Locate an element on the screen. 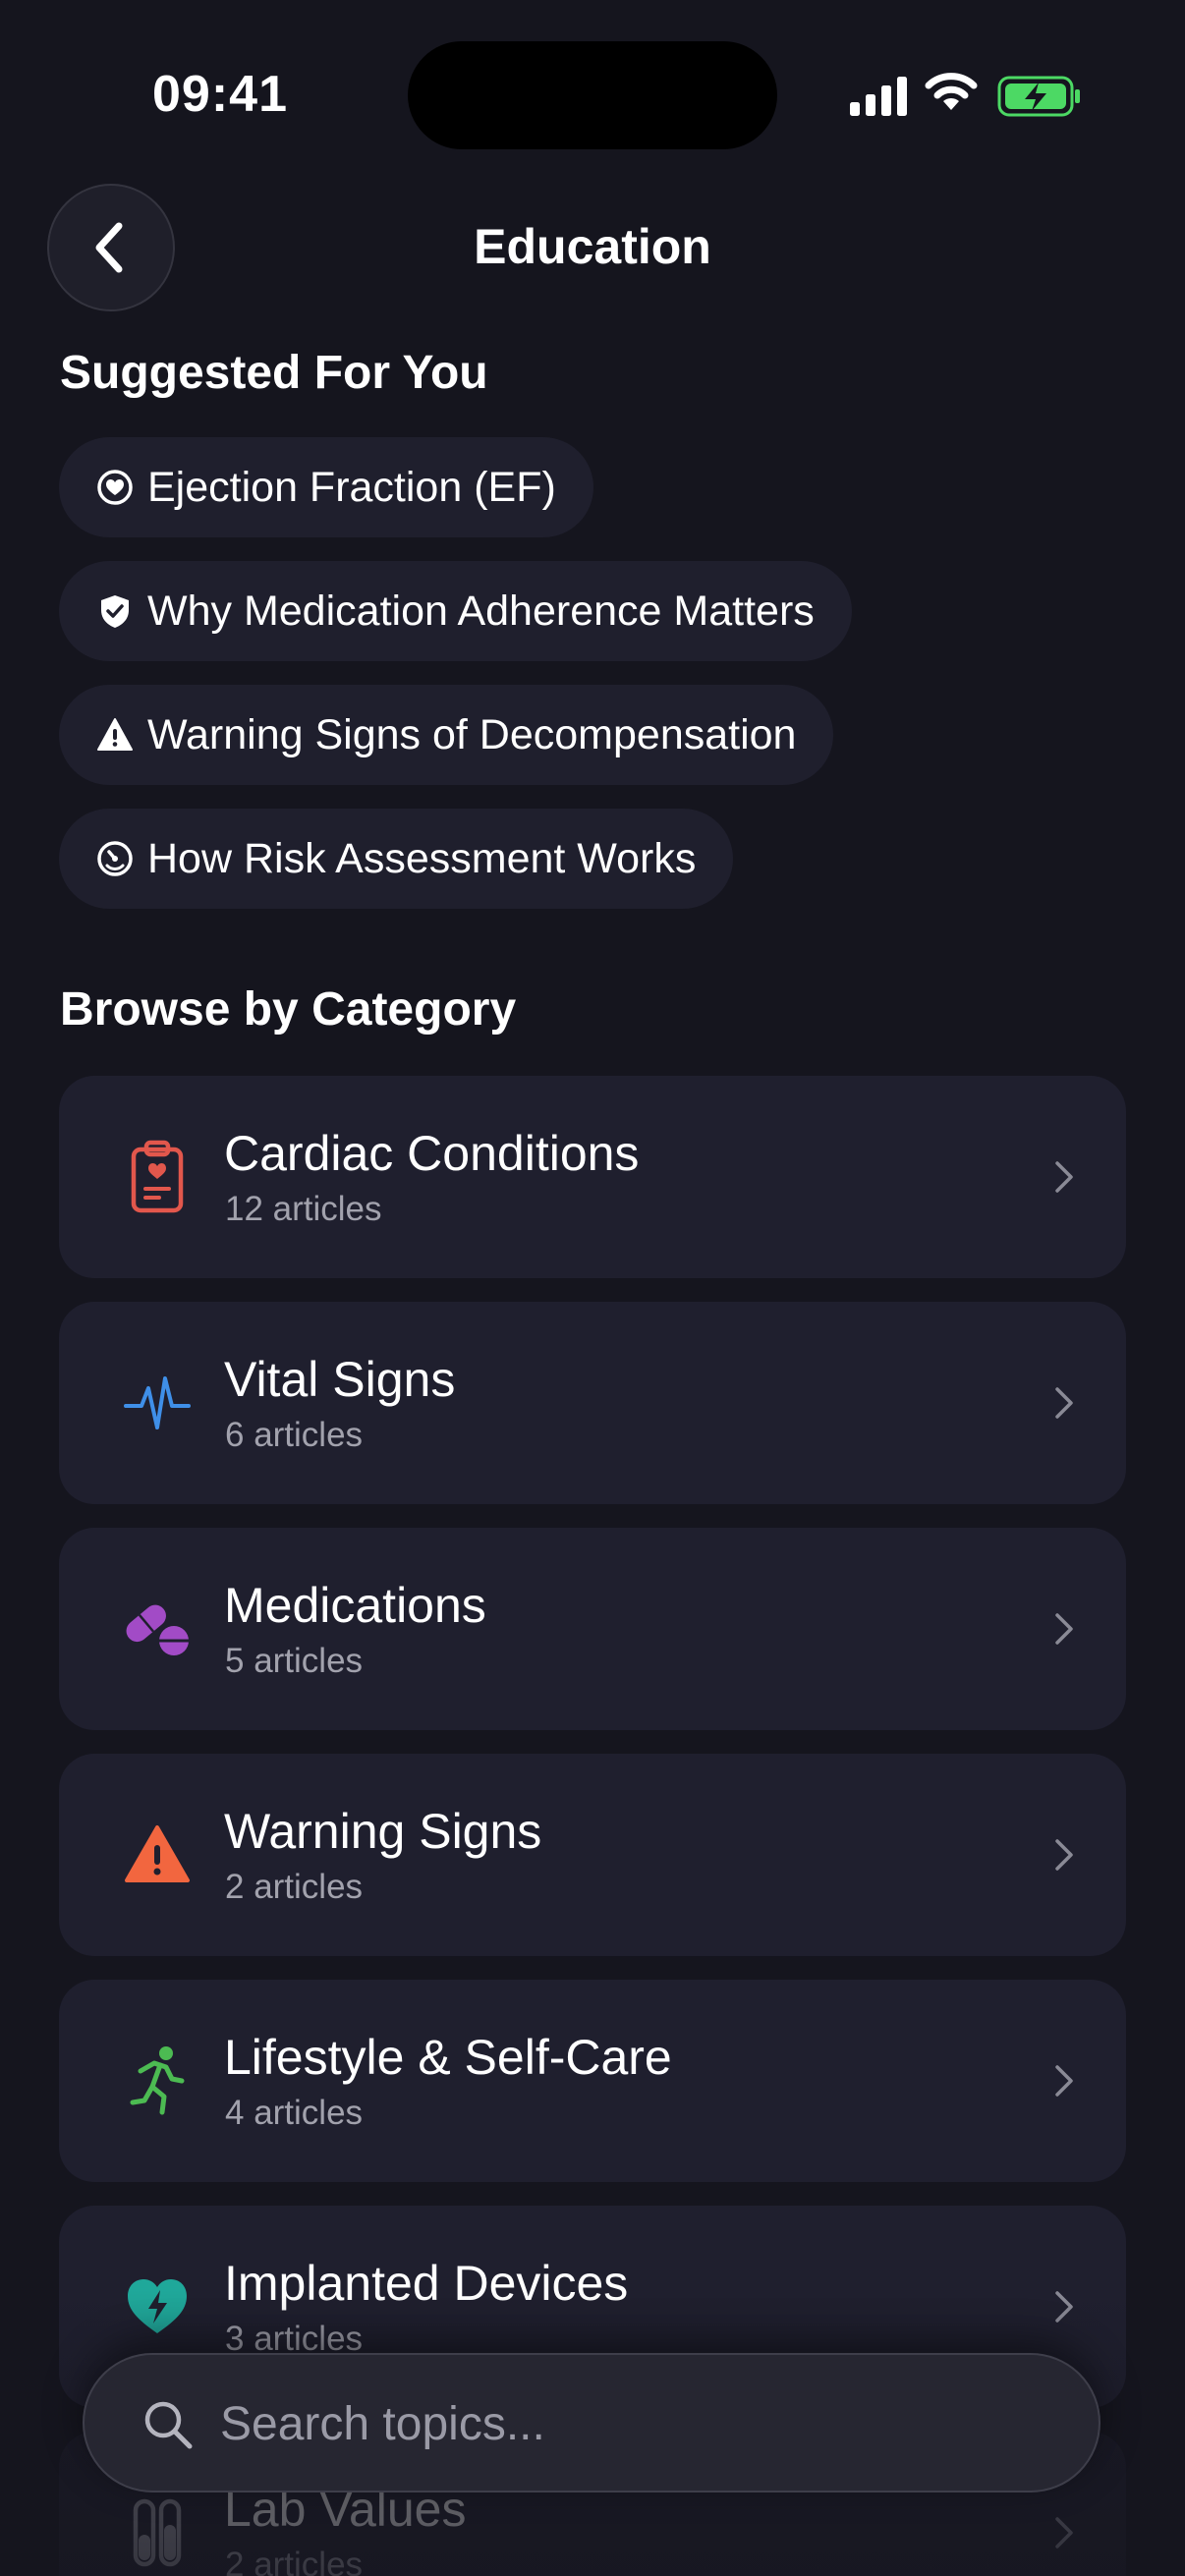 Image resolution: width=1185 pixels, height=2576 pixels. suggested-section-title: Suggested For You is located at coordinates (274, 373).